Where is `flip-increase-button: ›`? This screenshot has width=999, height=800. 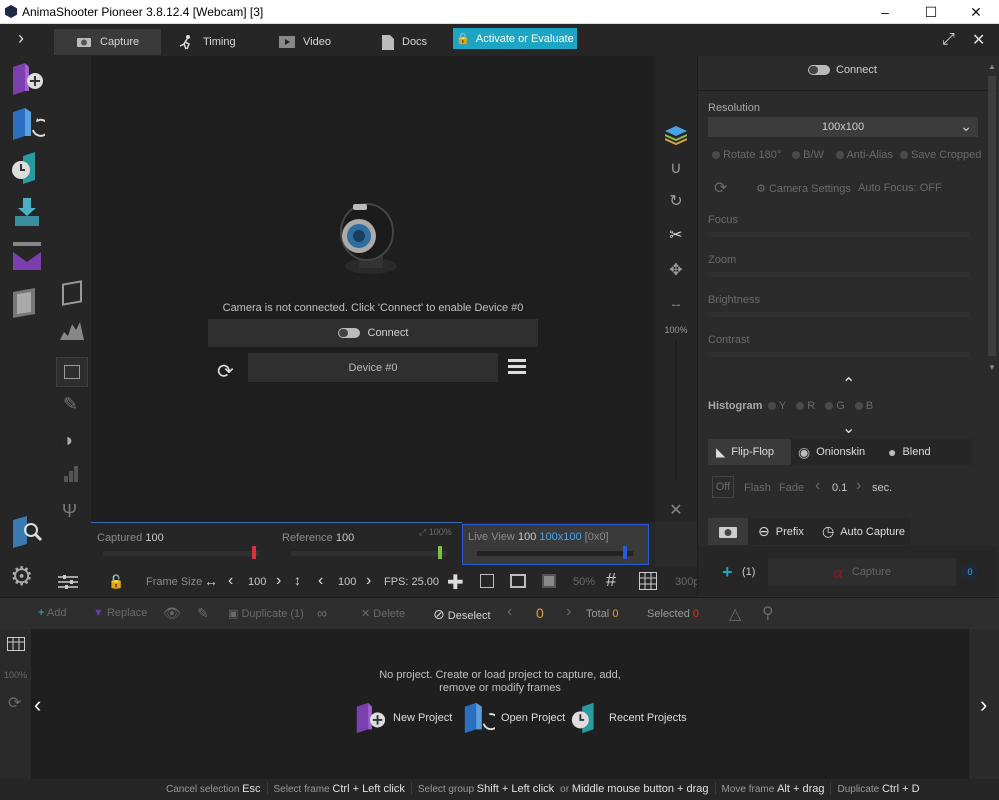 flip-increase-button: › is located at coordinates (858, 486).